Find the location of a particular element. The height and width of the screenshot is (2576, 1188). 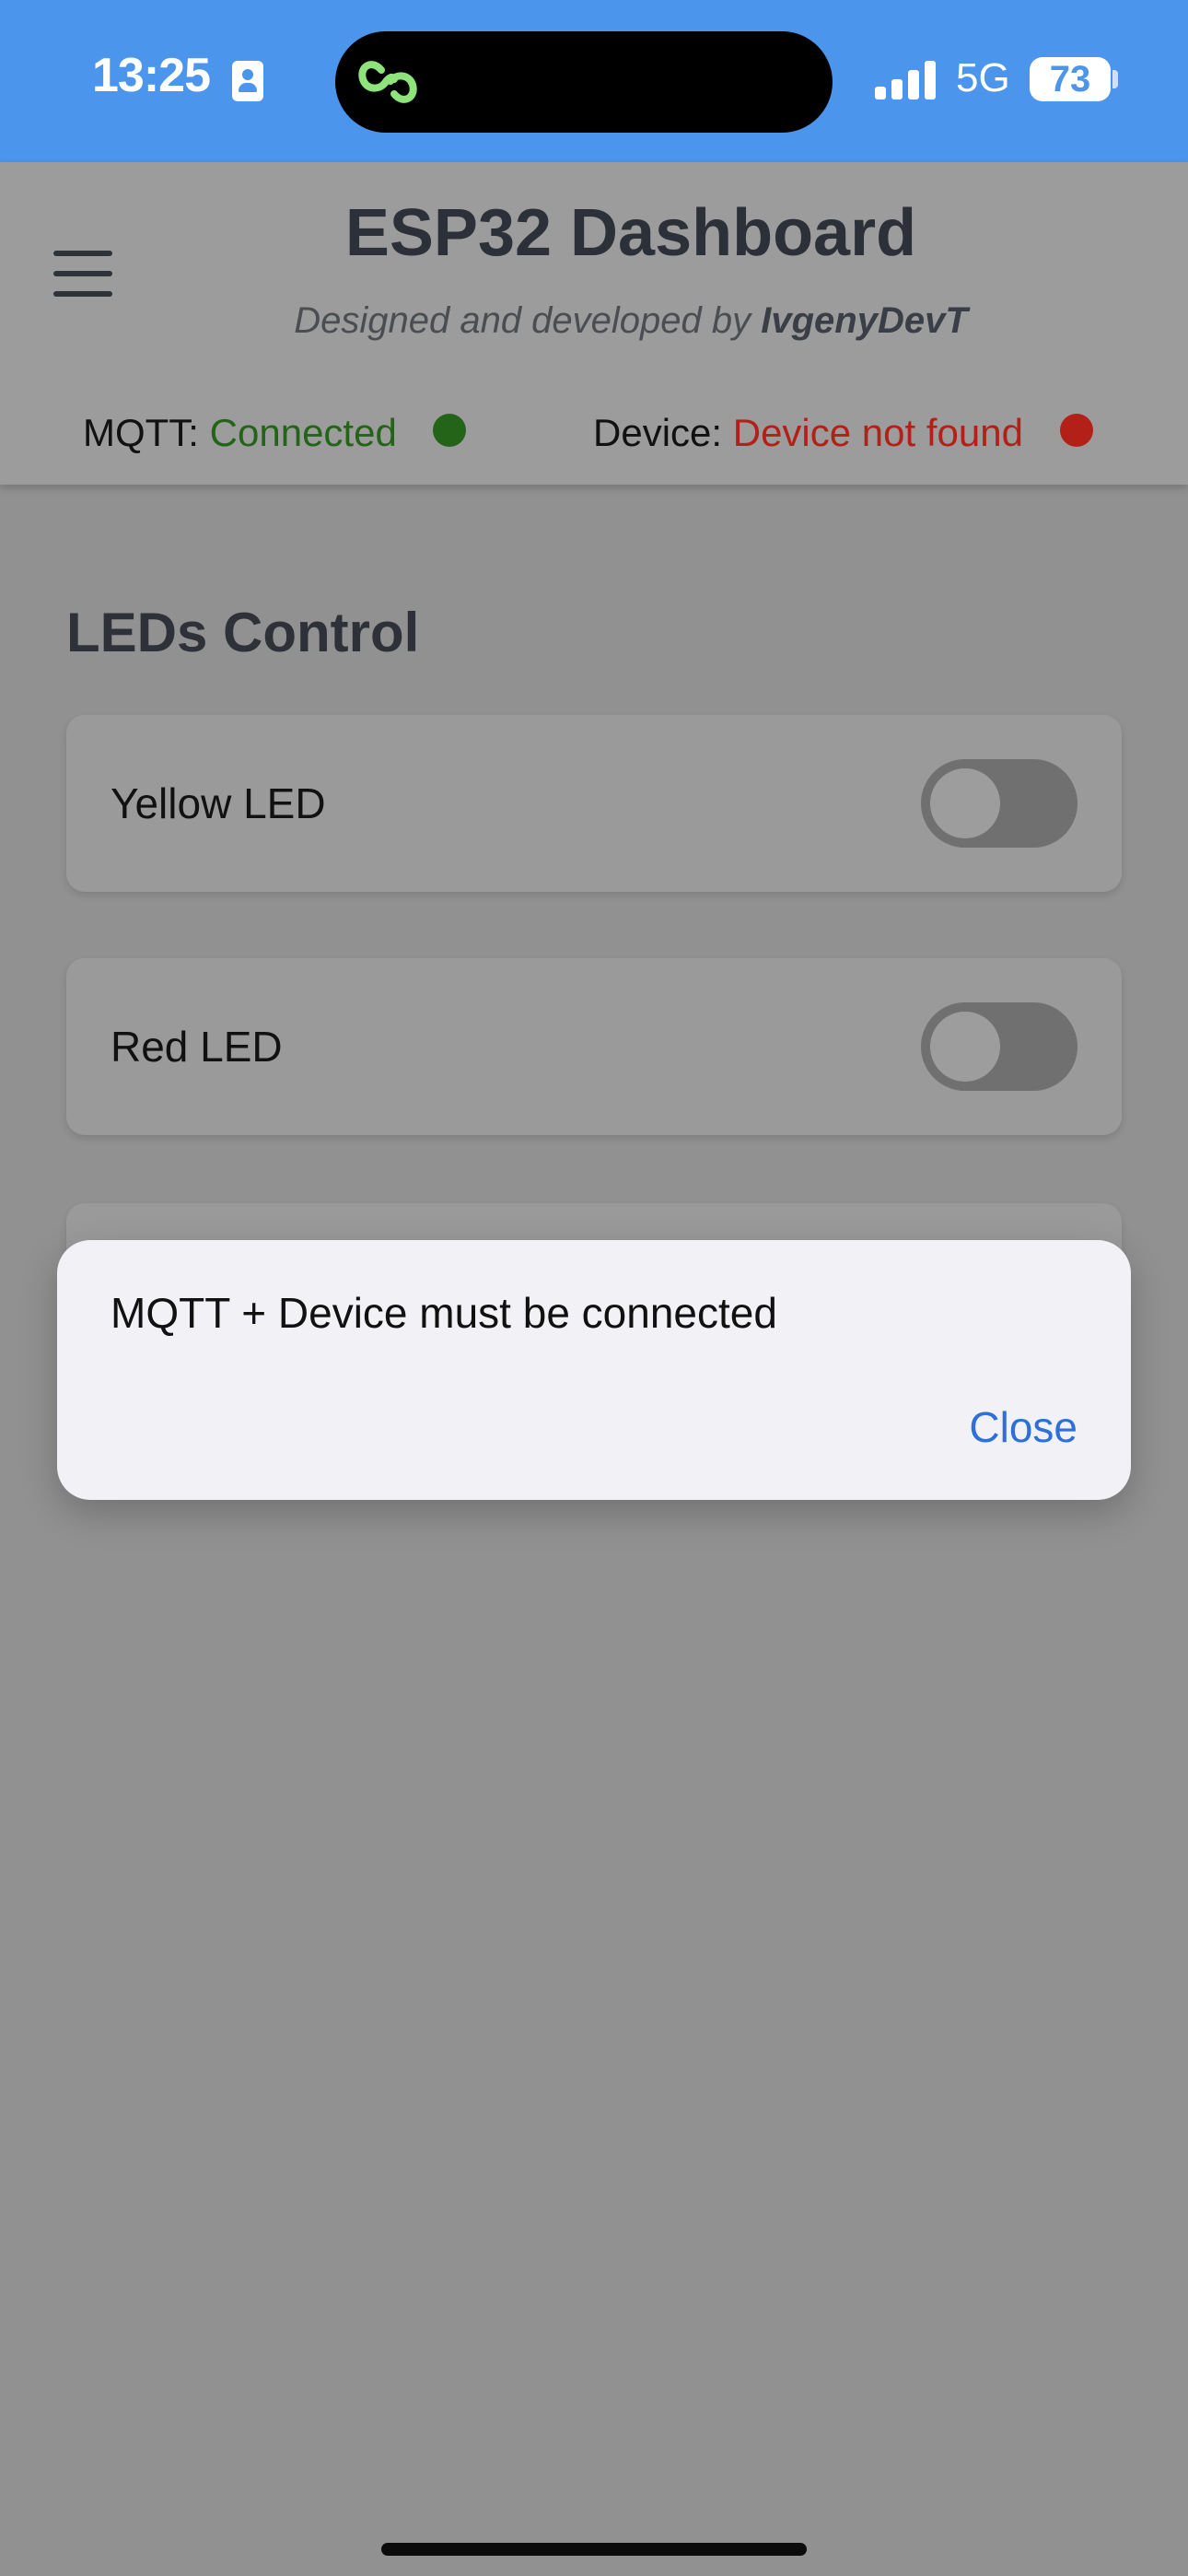

battery-icon: 73 is located at coordinates (1070, 79).